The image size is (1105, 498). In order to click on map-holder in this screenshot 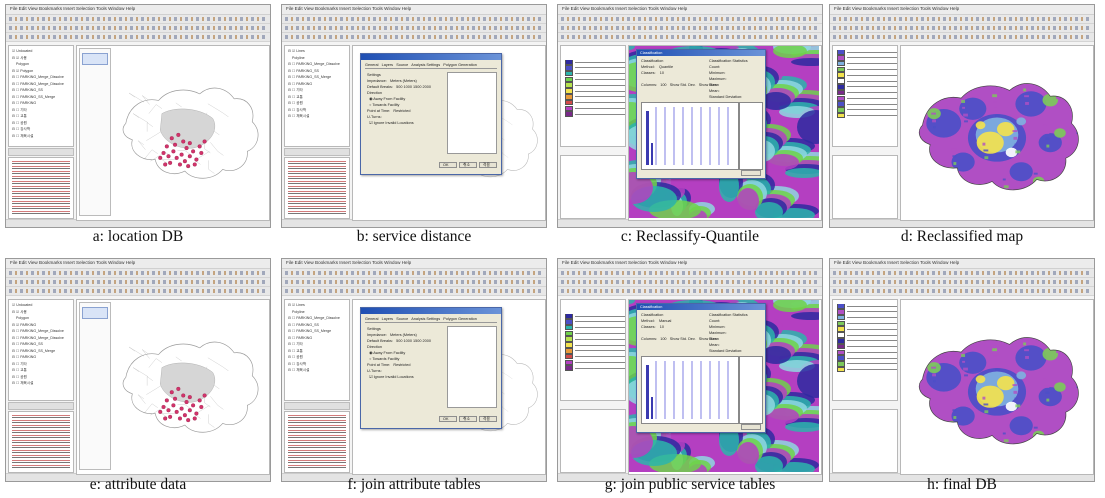, I will do `click(189, 384)`.